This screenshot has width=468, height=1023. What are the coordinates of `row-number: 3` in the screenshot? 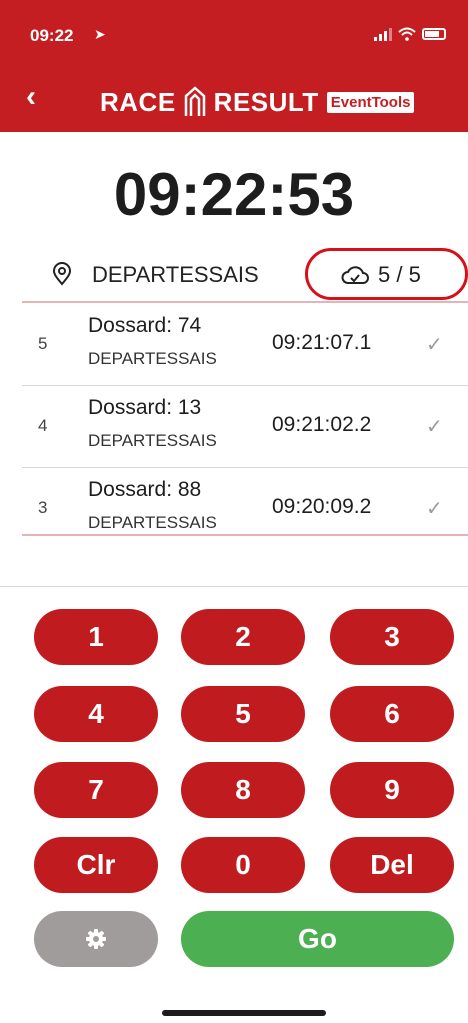 It's located at (43, 507).